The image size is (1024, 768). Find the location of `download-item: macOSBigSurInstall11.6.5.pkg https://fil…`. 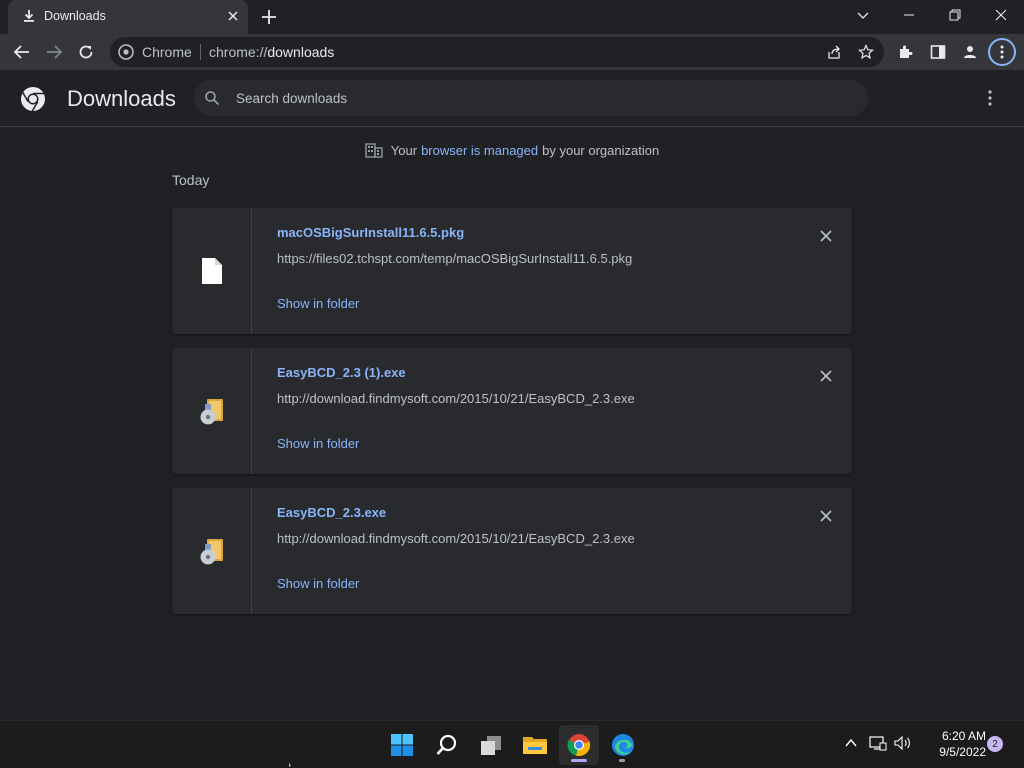

download-item: macOSBigSurInstall11.6.5.pkg https://fil… is located at coordinates (512, 271).